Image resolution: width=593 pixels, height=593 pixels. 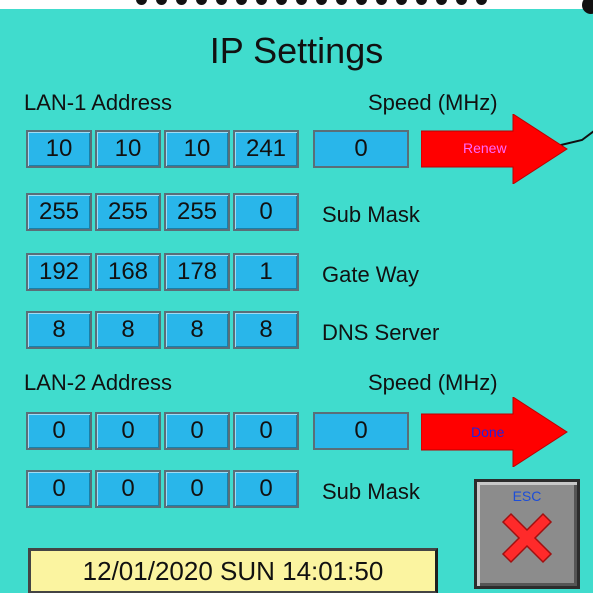 What do you see at coordinates (370, 274) in the screenshot?
I see `lan1-gateway-label: Gate Way` at bounding box center [370, 274].